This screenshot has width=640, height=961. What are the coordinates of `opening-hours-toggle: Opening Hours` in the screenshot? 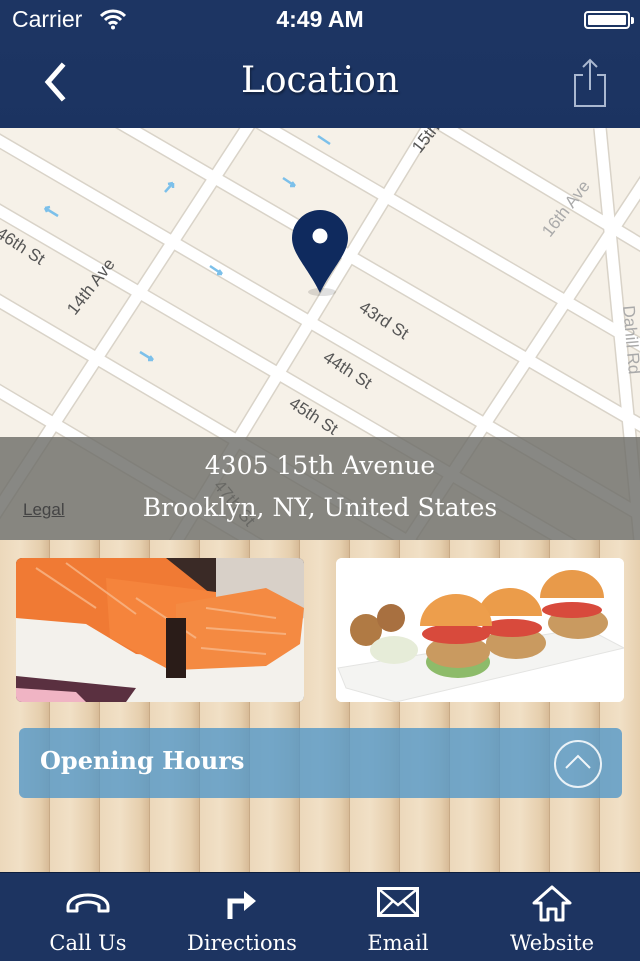 It's located at (320, 763).